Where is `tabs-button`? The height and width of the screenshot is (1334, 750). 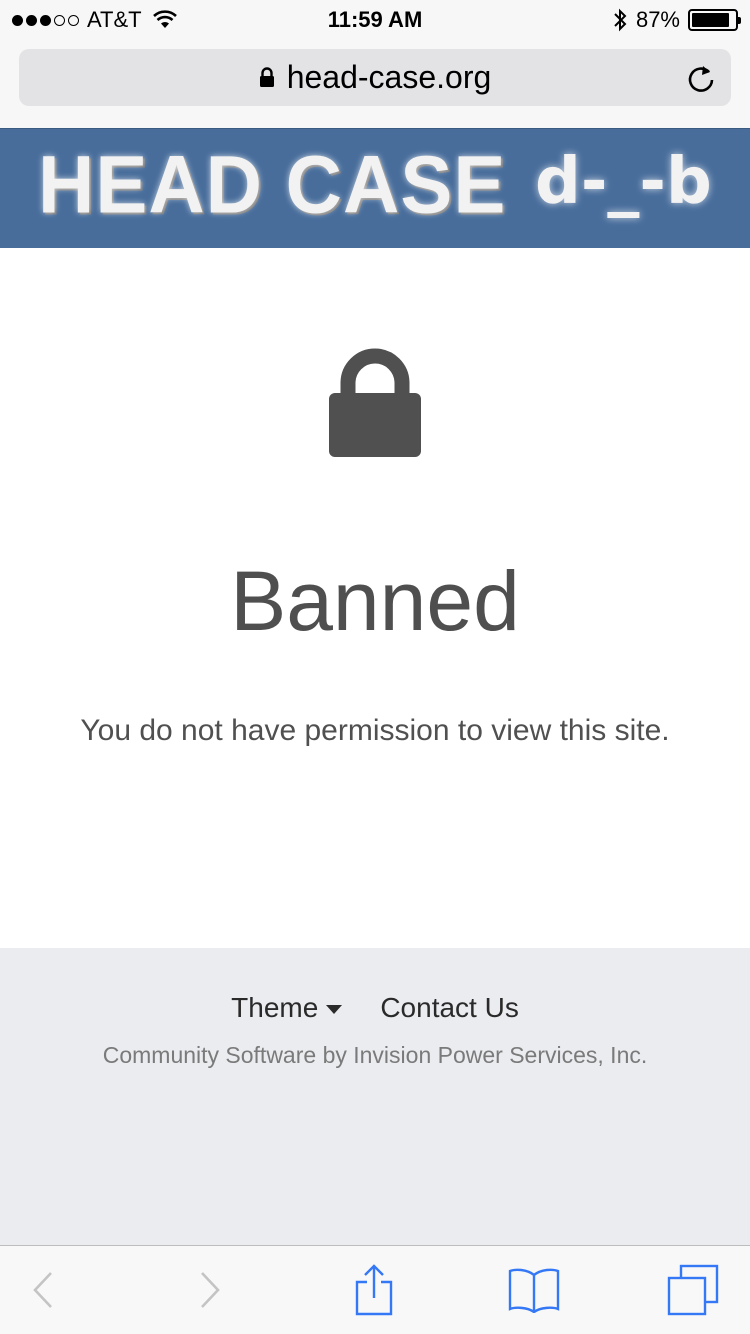 tabs-button is located at coordinates (693, 1290).